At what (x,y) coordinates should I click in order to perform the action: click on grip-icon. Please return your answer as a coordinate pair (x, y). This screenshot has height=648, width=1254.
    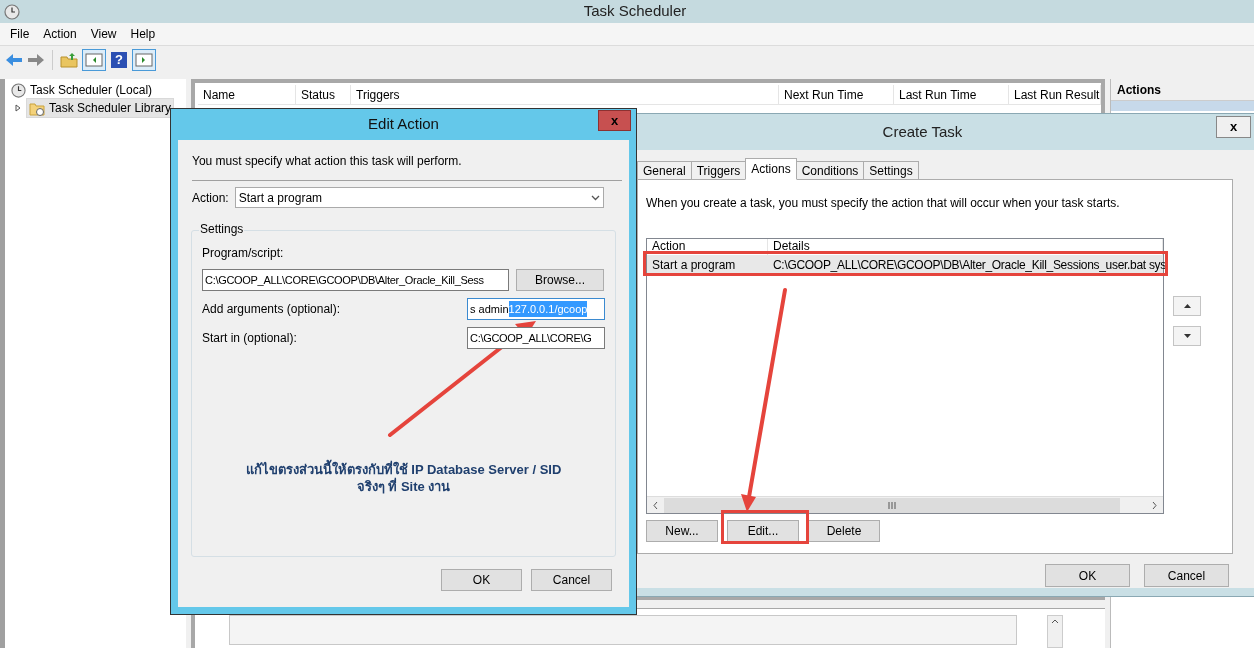
    Looking at the image, I should click on (892, 505).